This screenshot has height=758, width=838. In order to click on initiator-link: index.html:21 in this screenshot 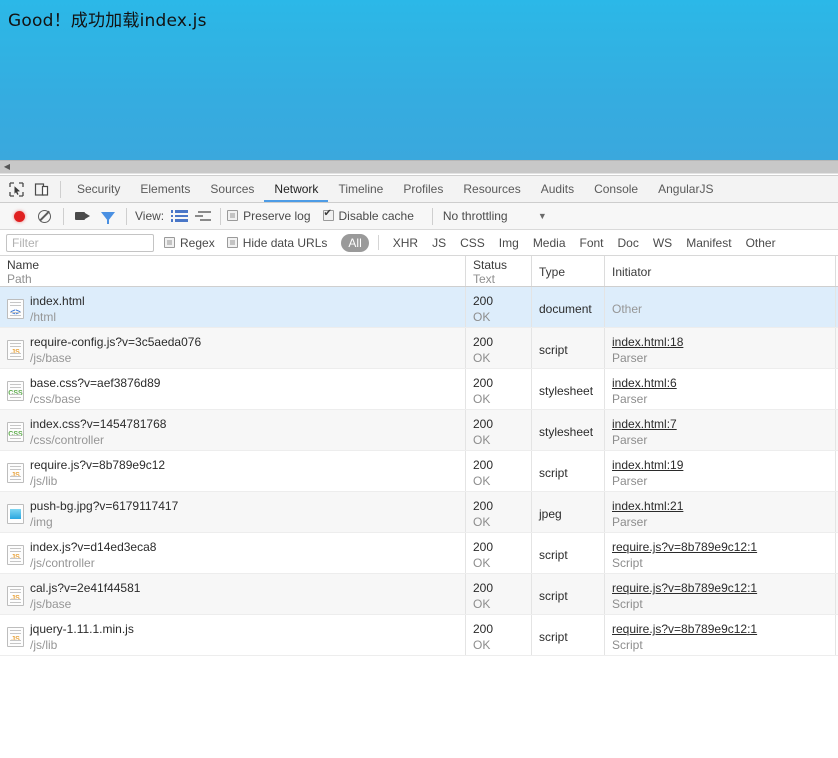, I will do `click(720, 506)`.